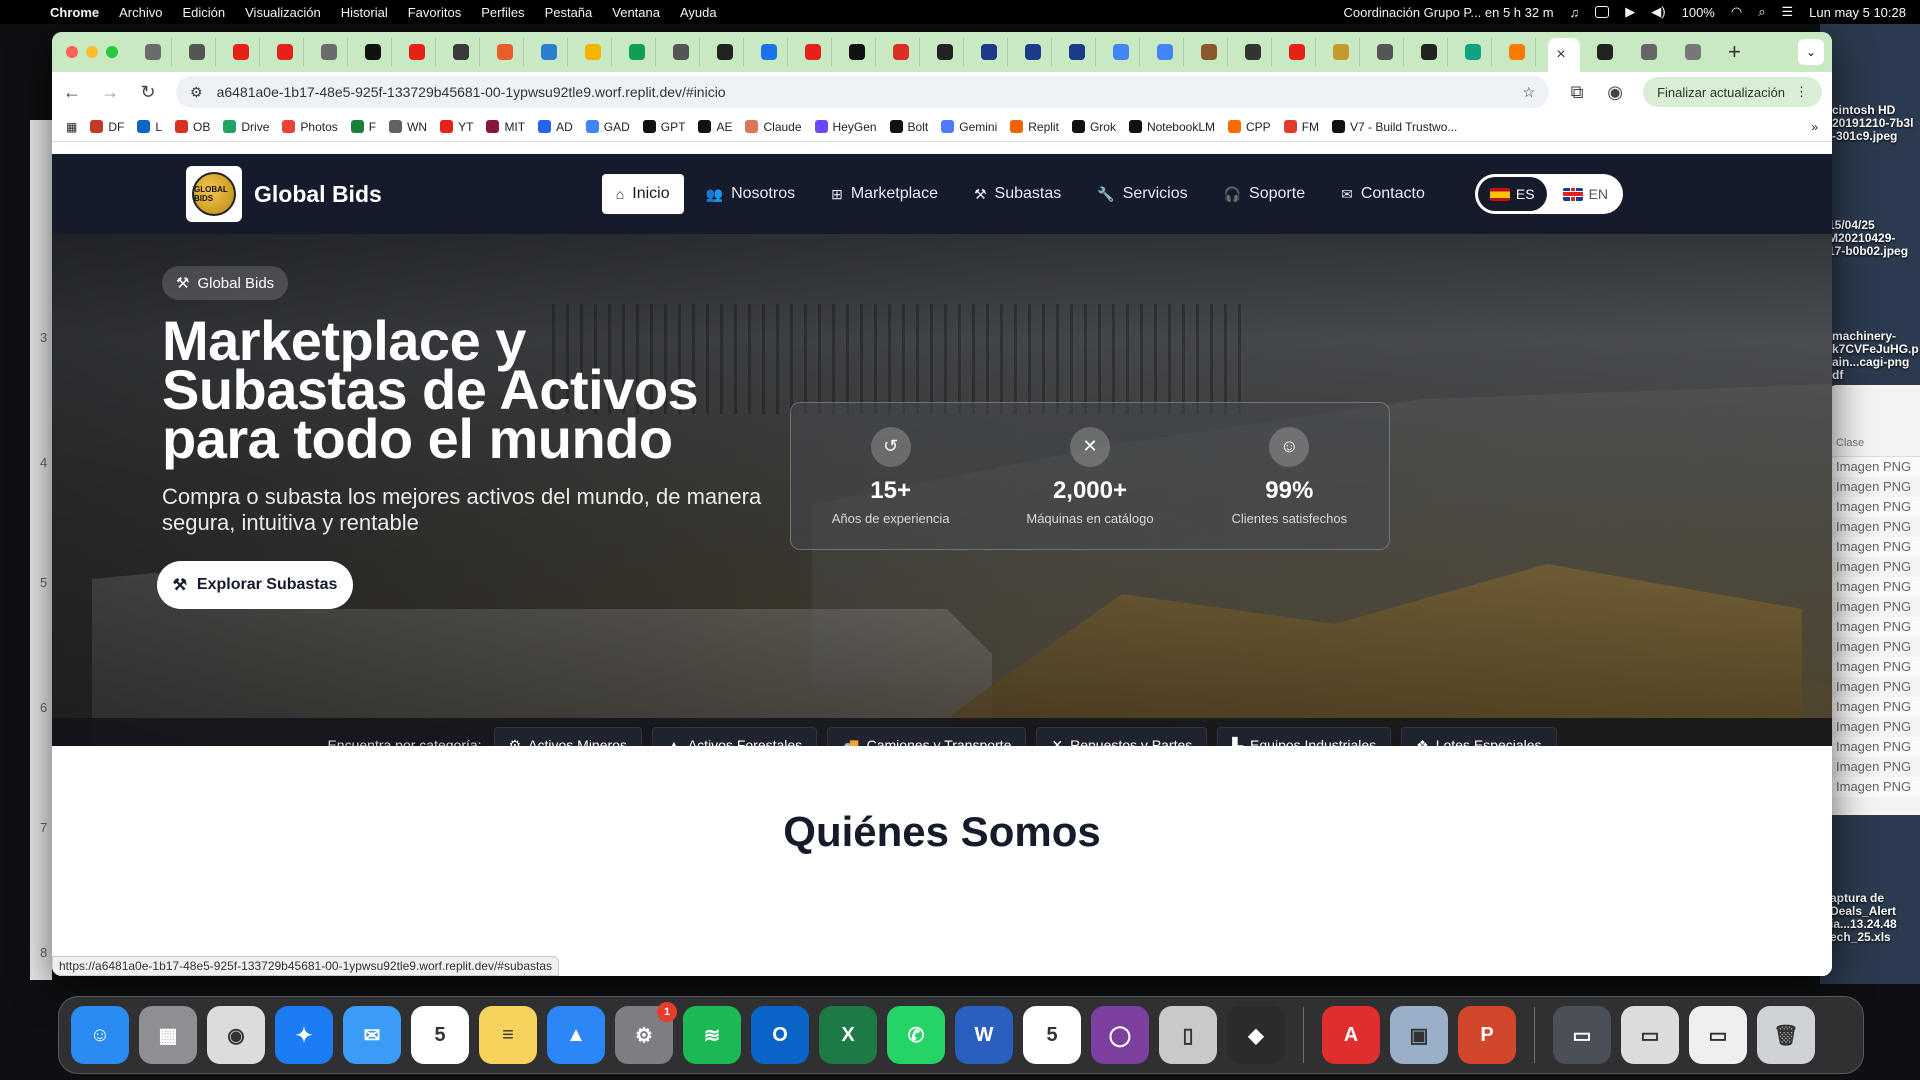  I want to click on bookmark-photos: Photos, so click(310, 127).